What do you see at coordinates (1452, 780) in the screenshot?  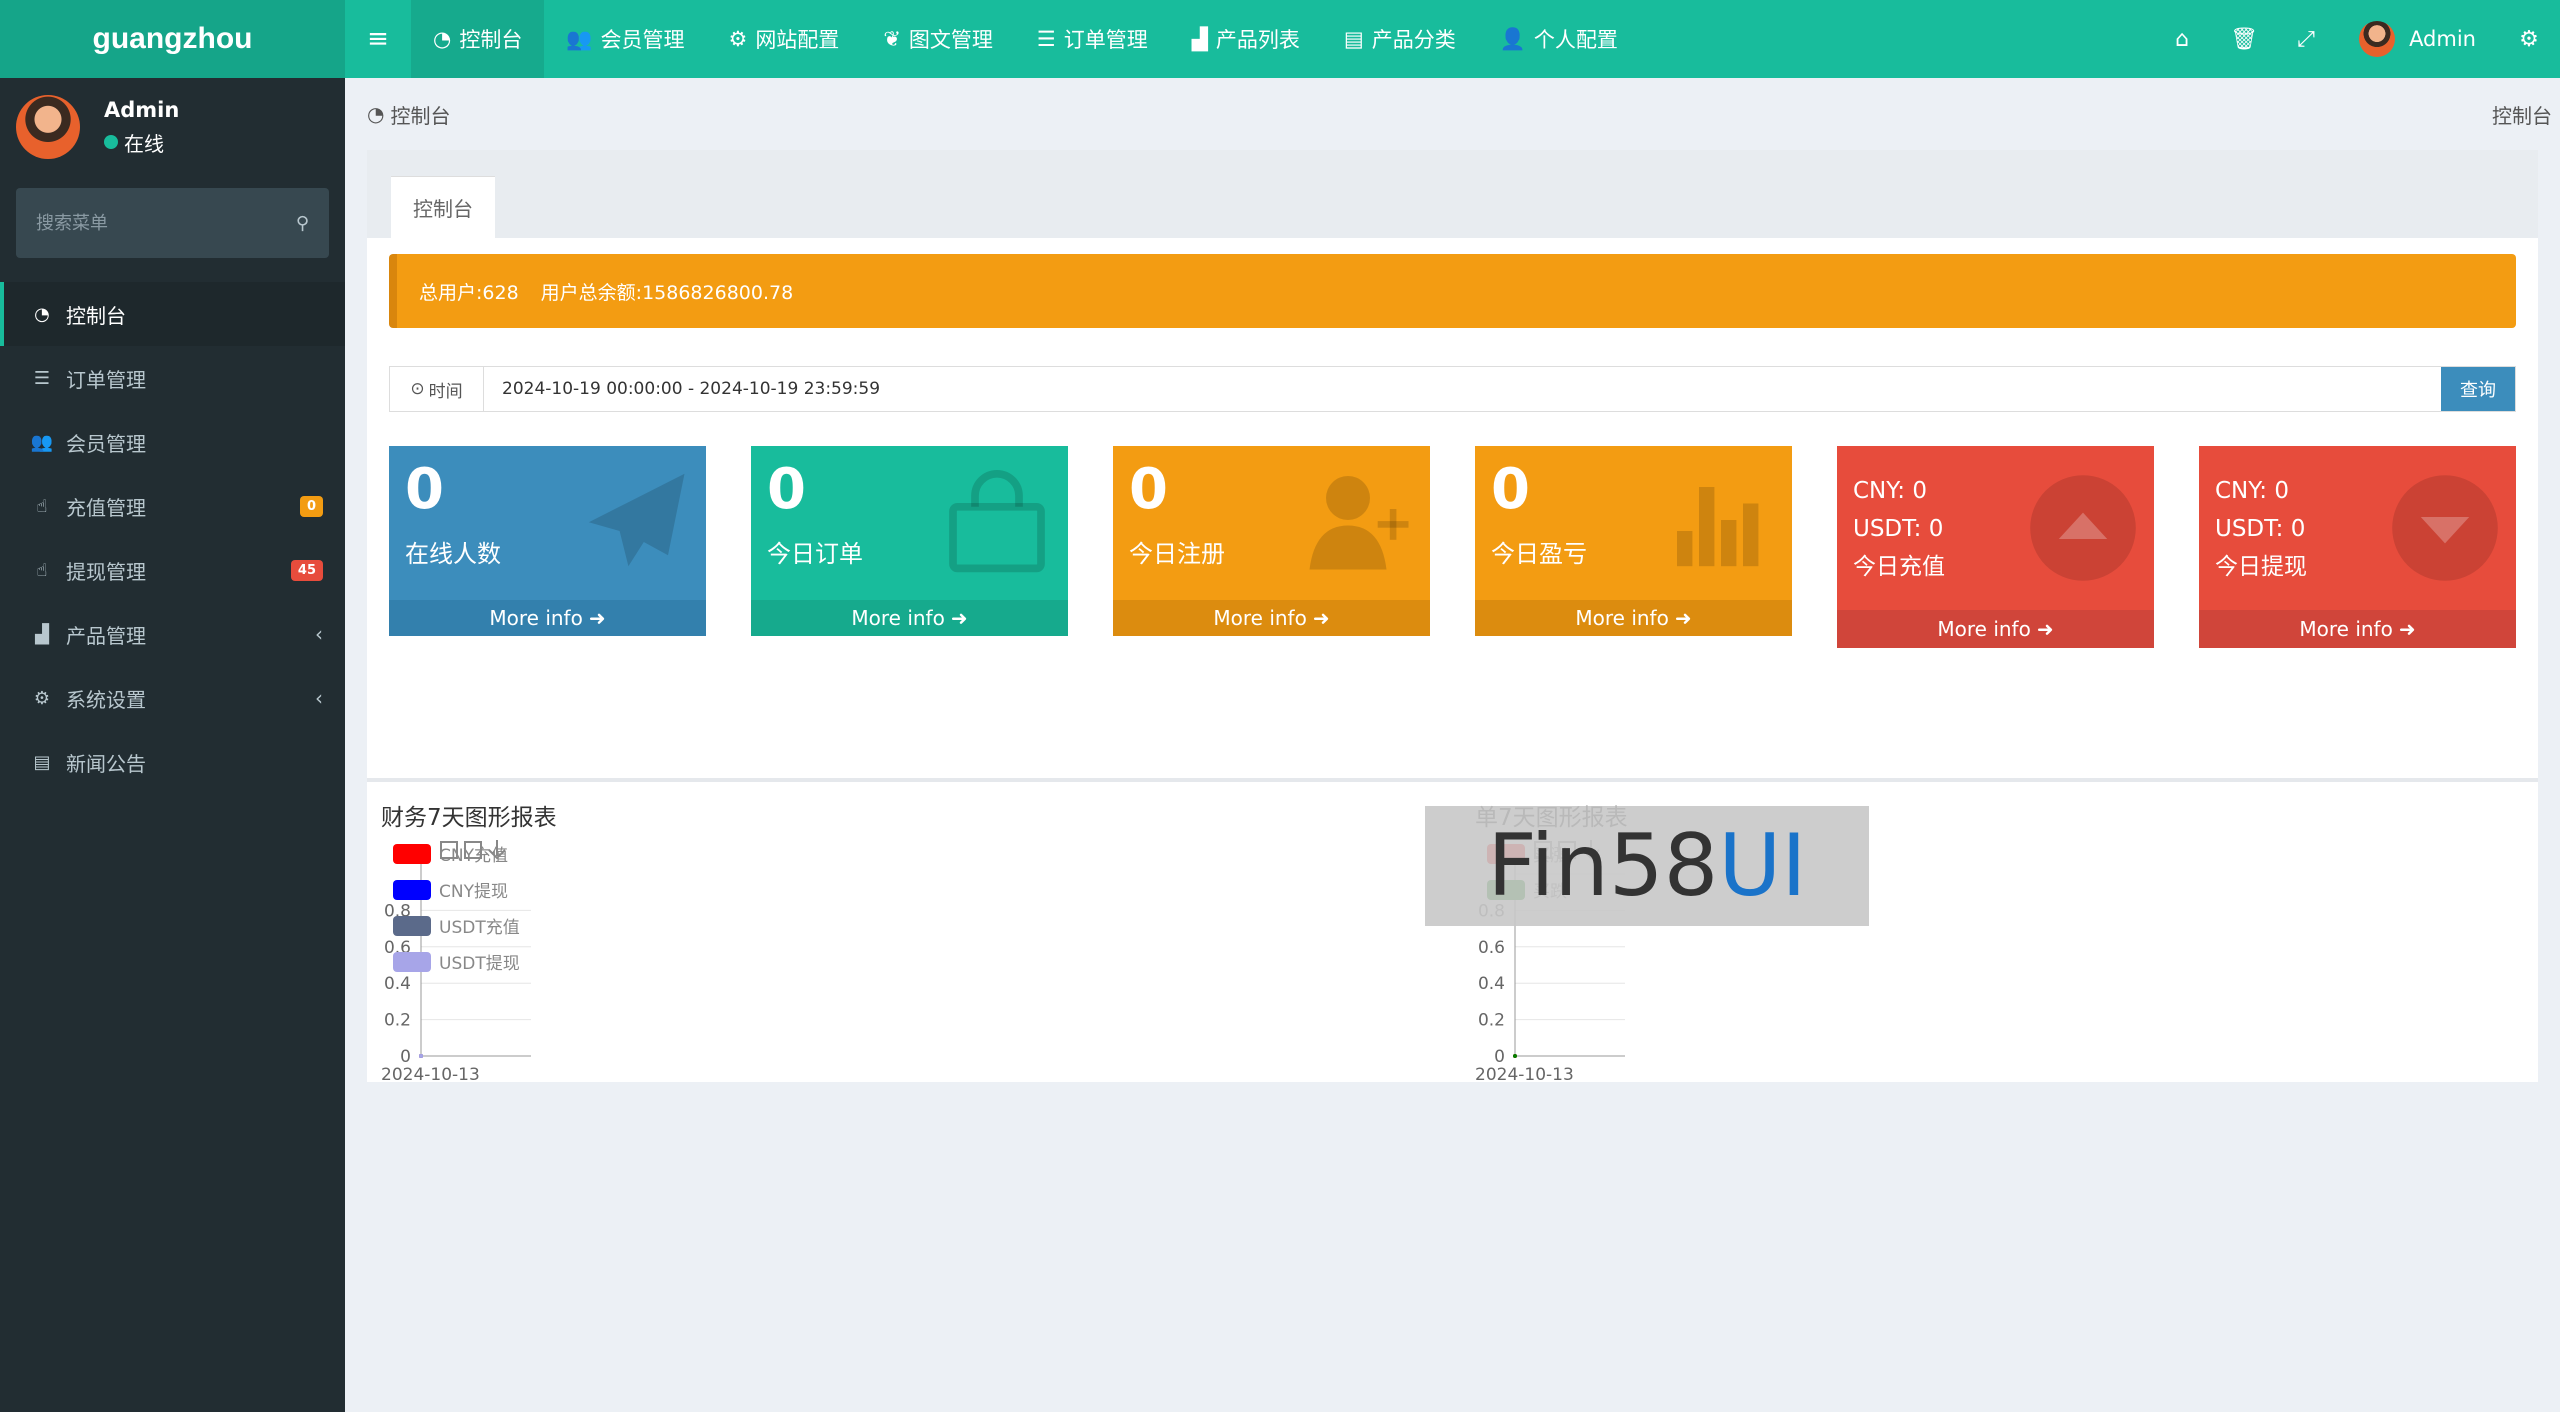 I see `divider` at bounding box center [1452, 780].